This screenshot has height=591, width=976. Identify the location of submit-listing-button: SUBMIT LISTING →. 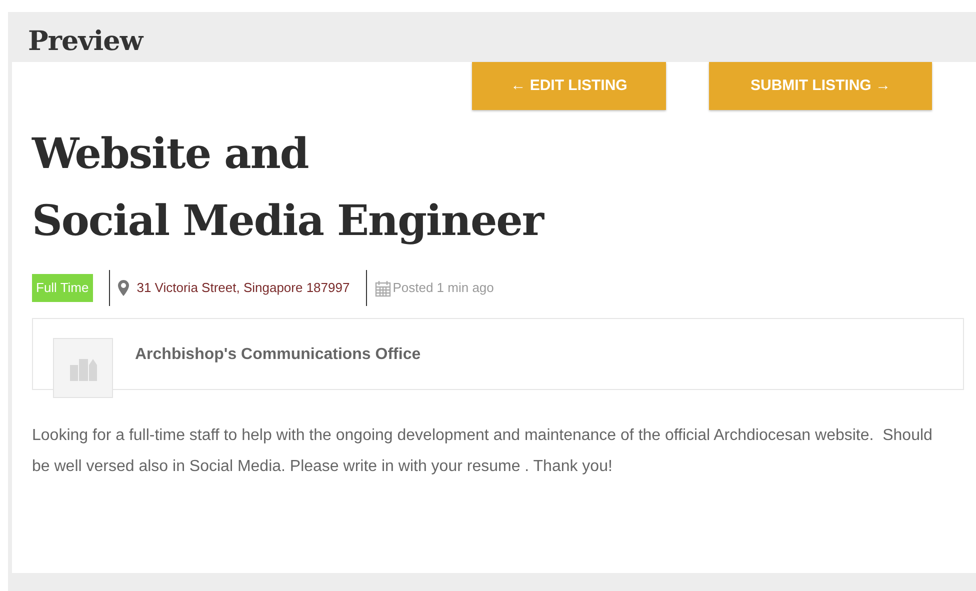
(820, 86).